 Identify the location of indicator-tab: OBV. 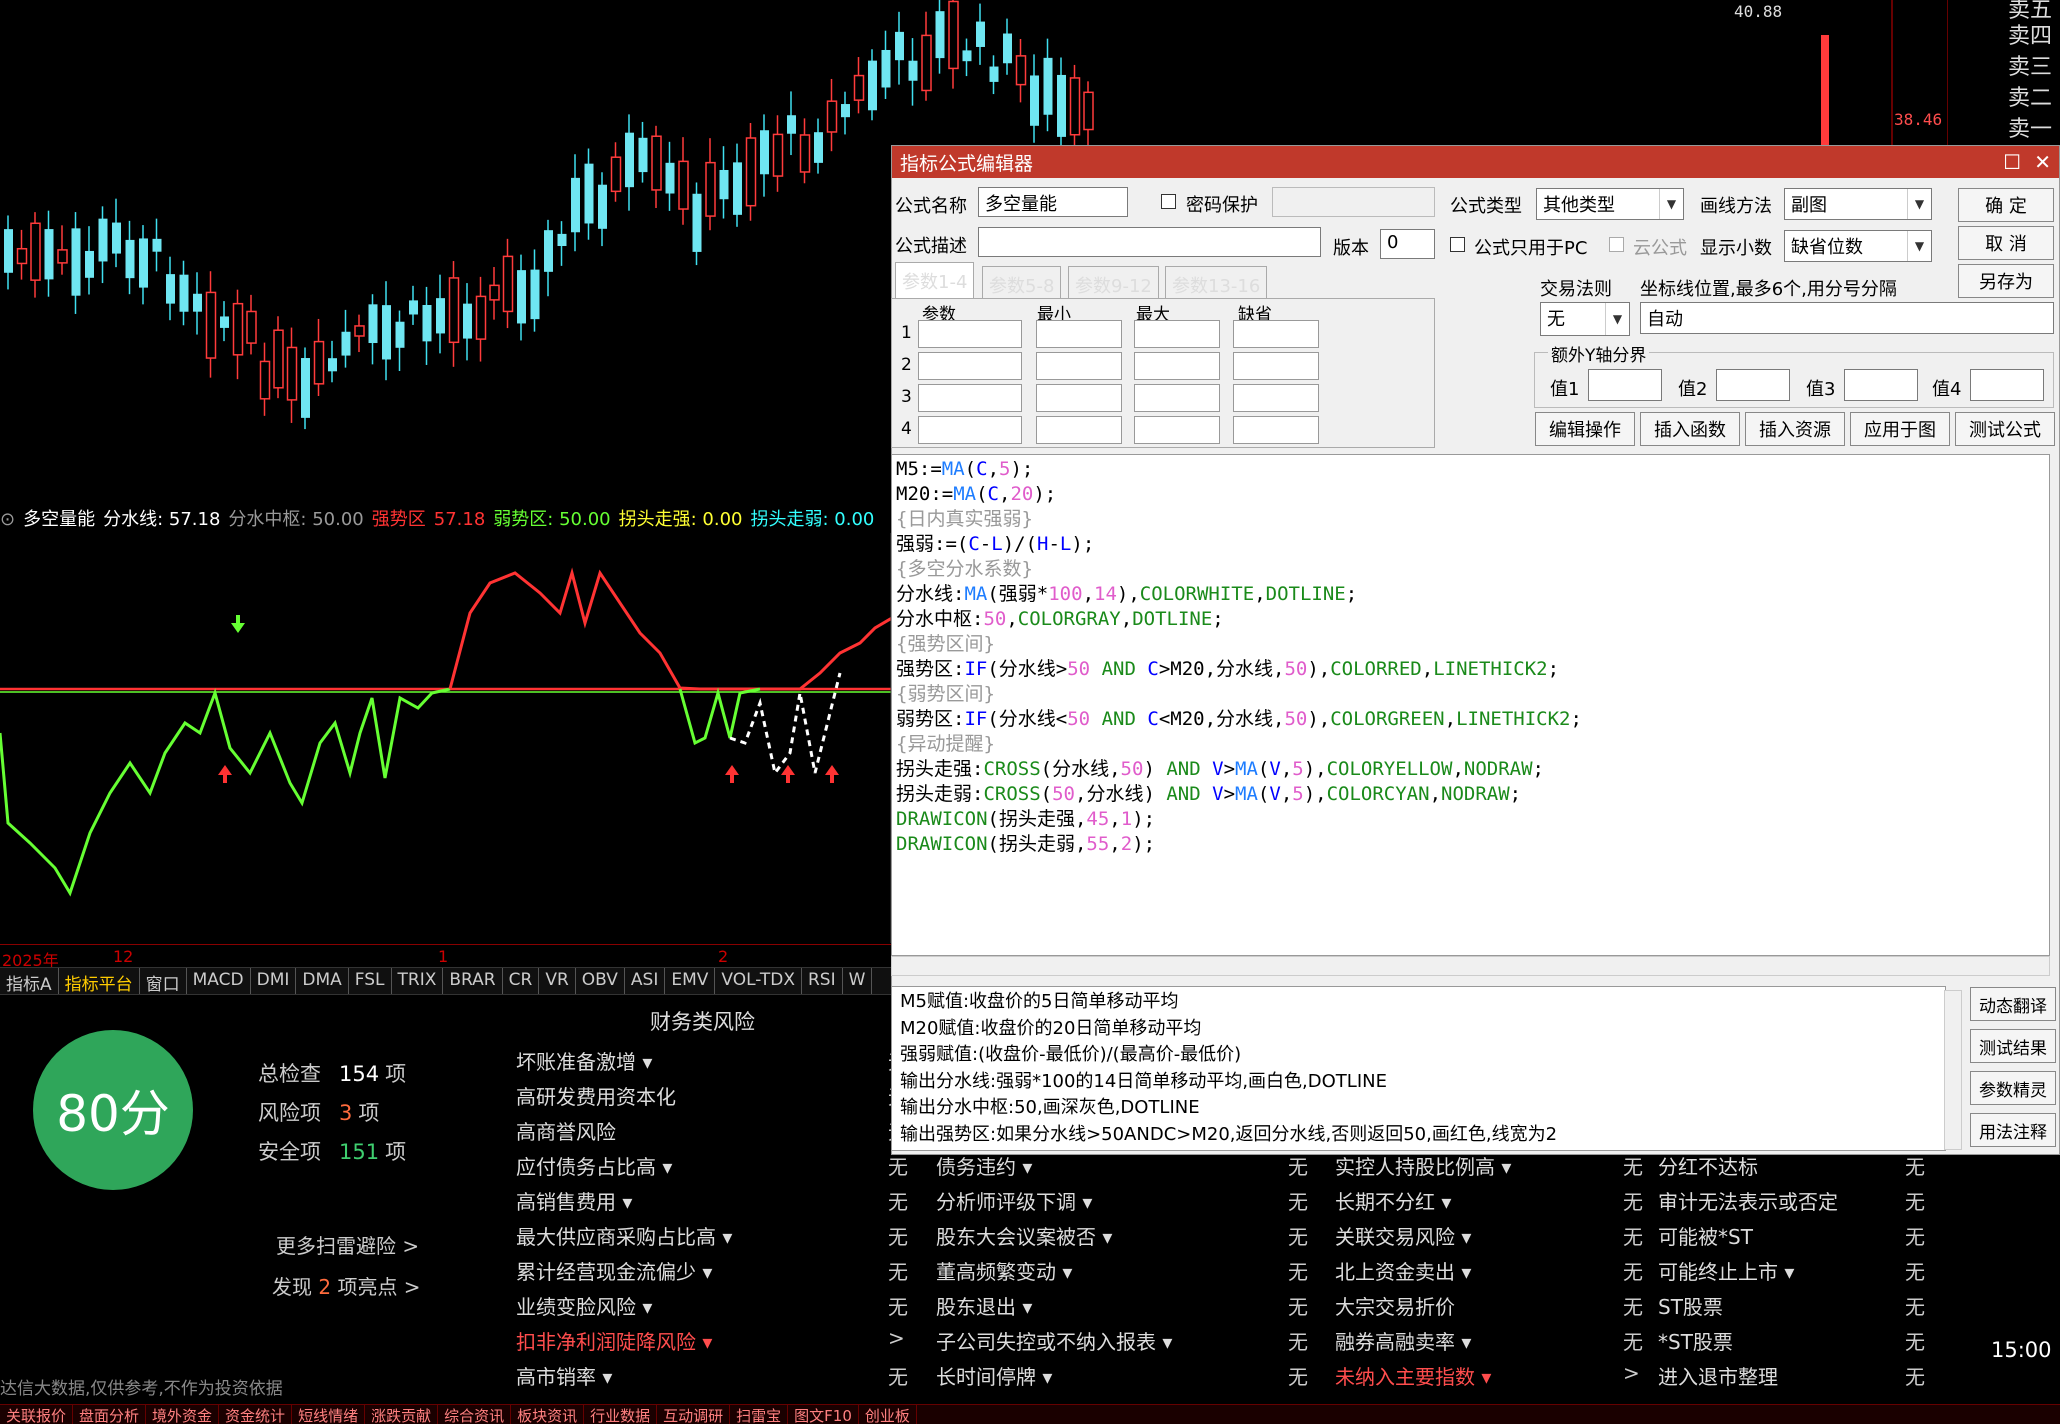
(600, 981).